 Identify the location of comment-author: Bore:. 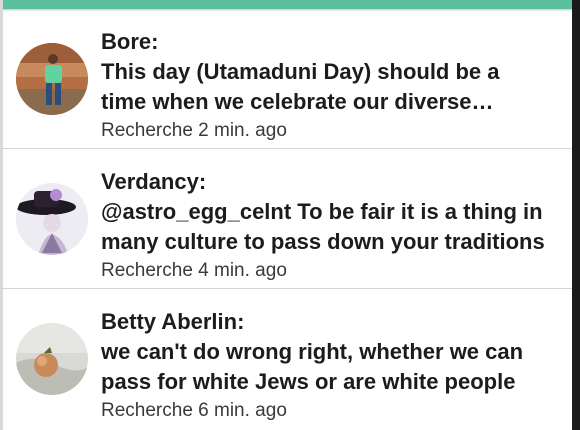
(324, 42).